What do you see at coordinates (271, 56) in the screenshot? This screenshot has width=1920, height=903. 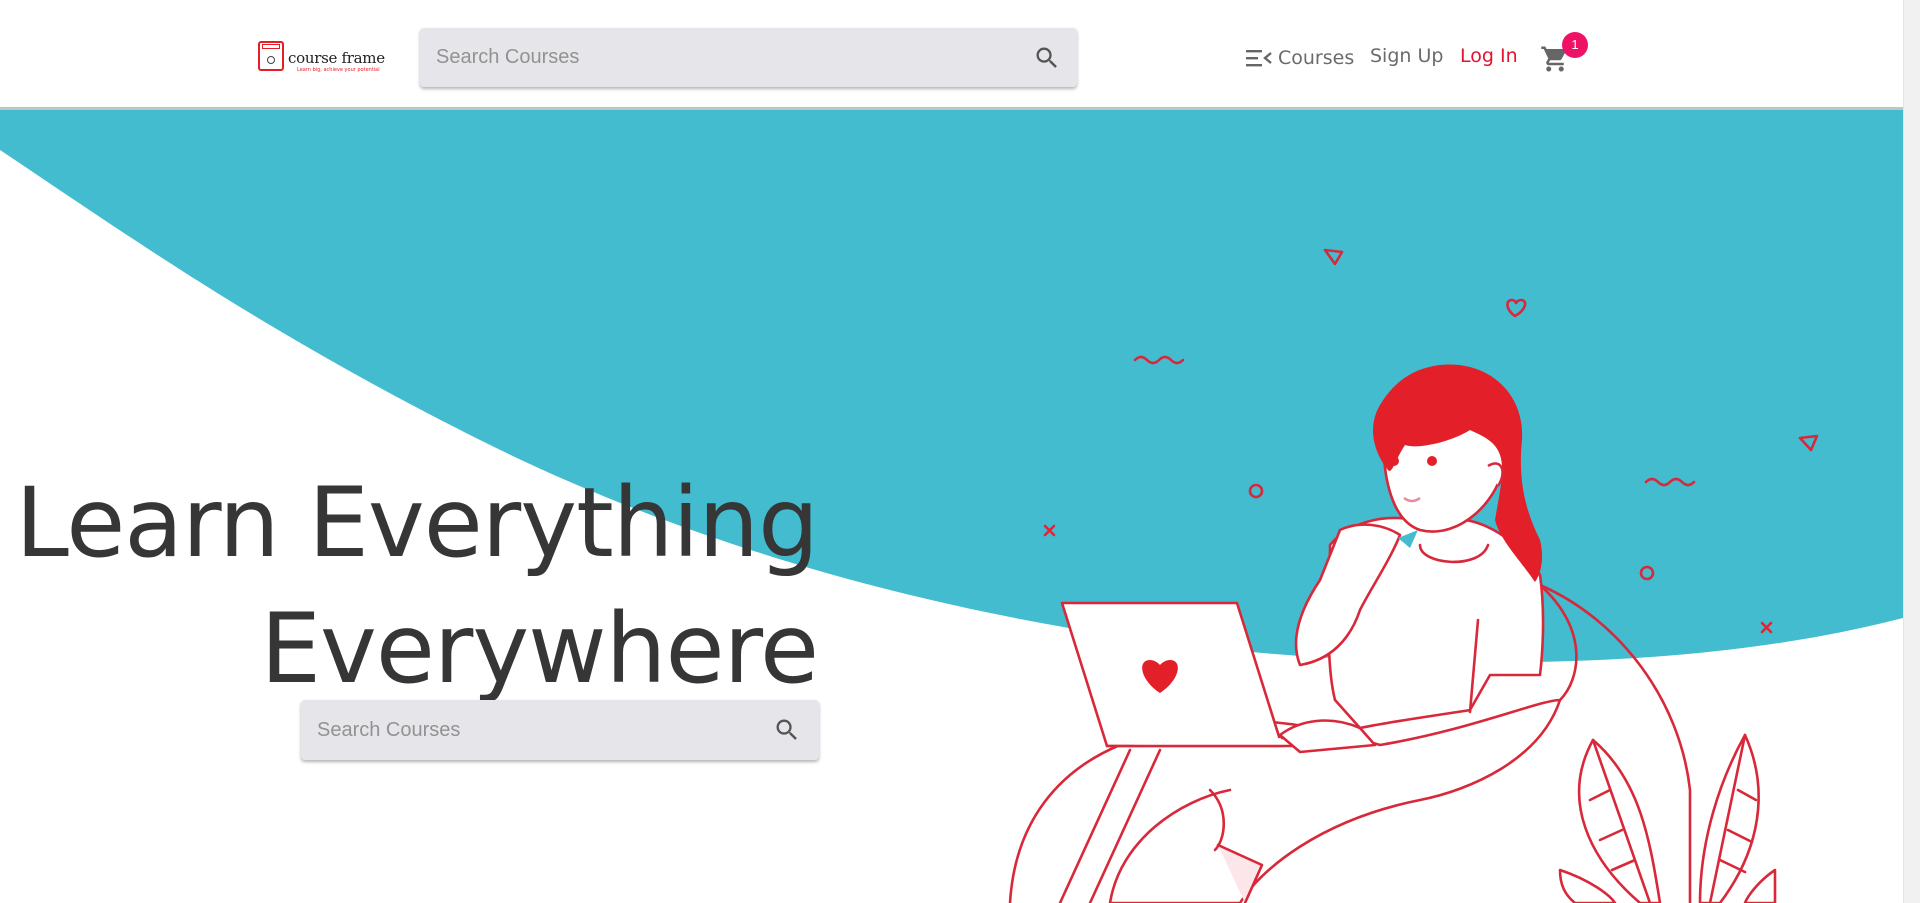 I see `logo-book-icon` at bounding box center [271, 56].